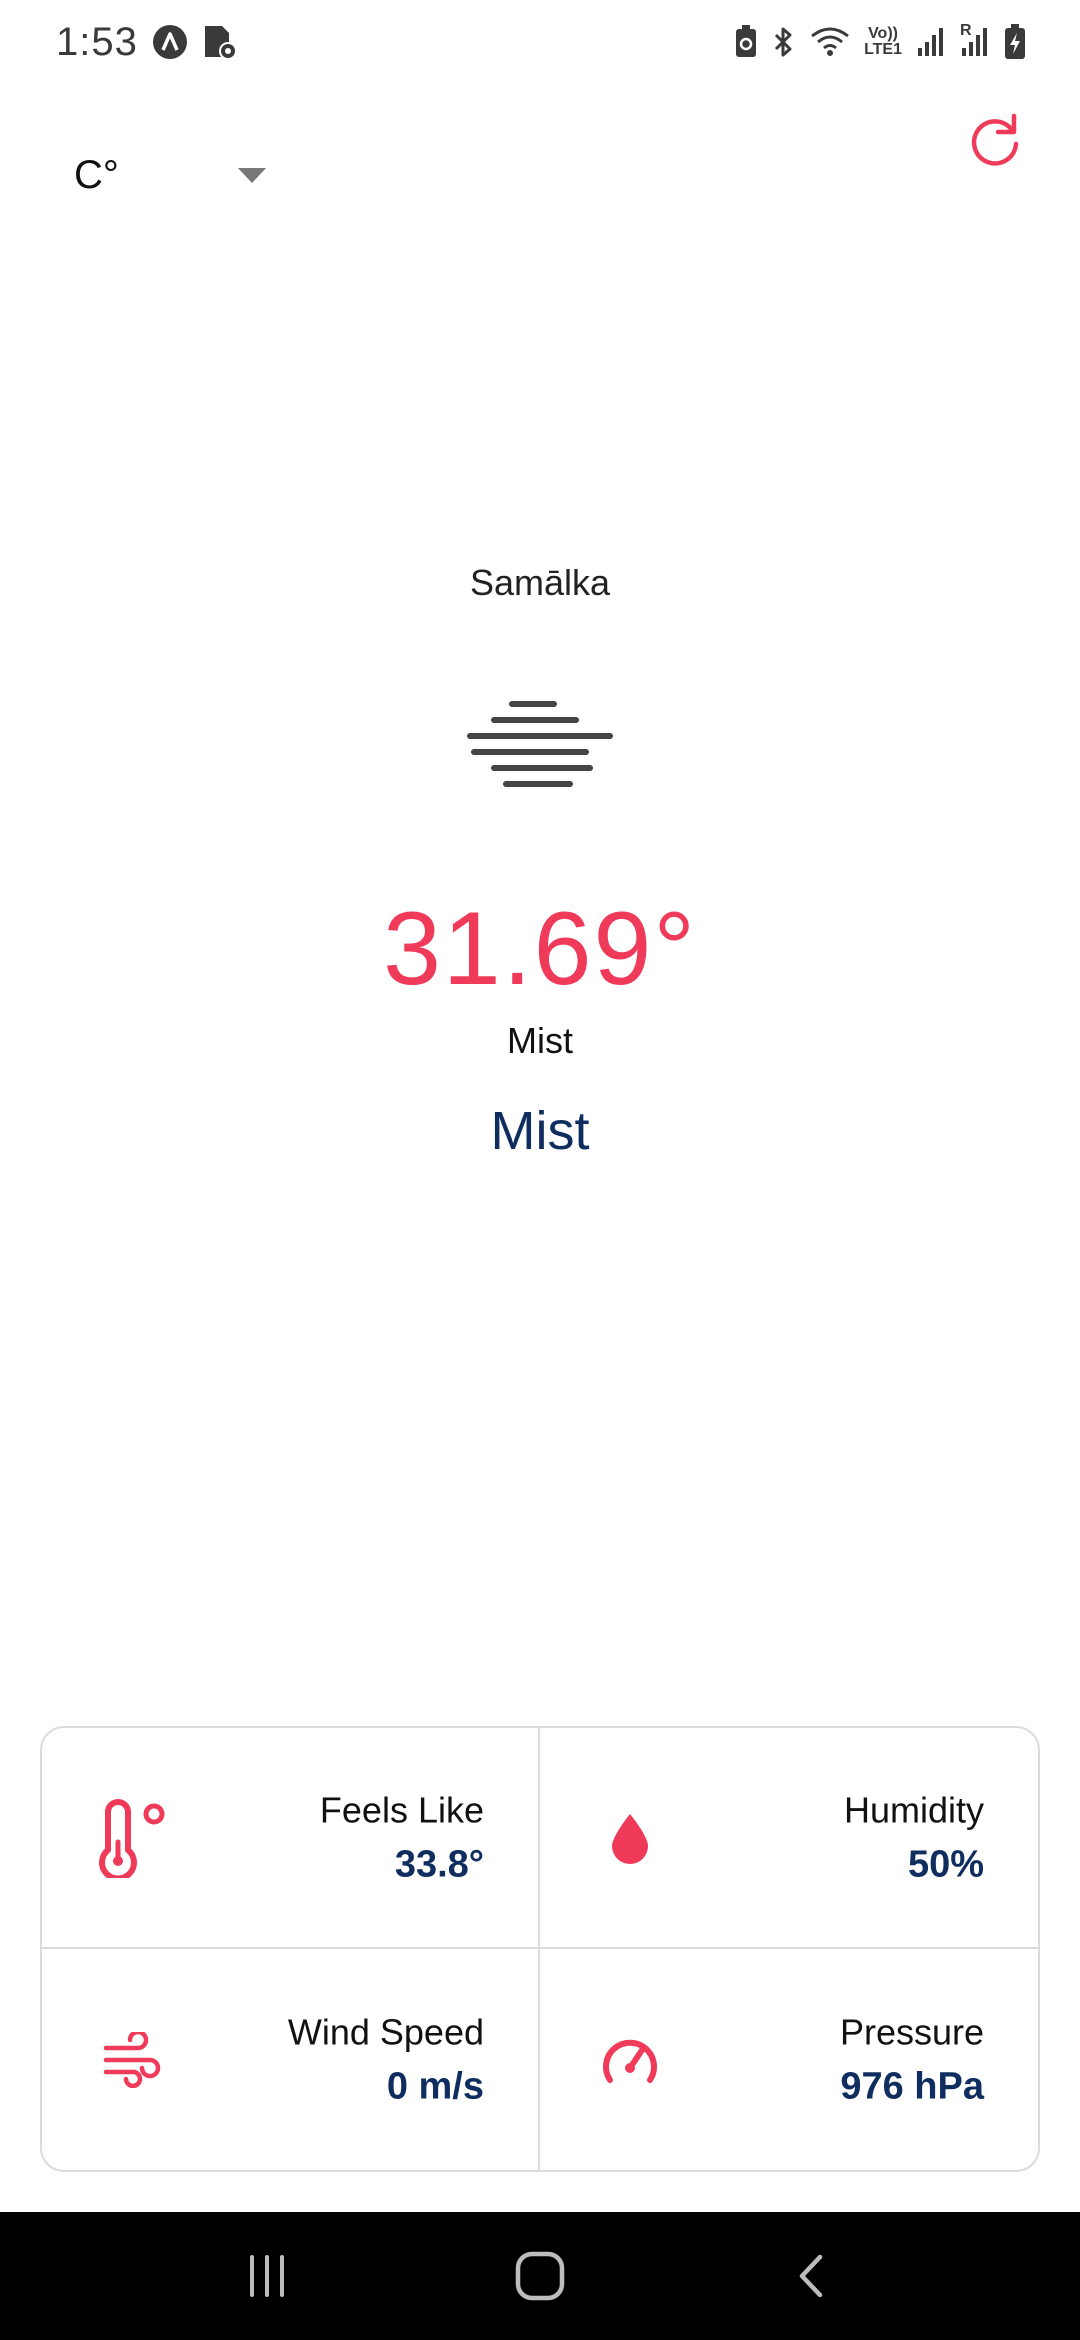 Image resolution: width=1080 pixels, height=2340 pixels. I want to click on roaming-signal-icon: R, so click(975, 40).